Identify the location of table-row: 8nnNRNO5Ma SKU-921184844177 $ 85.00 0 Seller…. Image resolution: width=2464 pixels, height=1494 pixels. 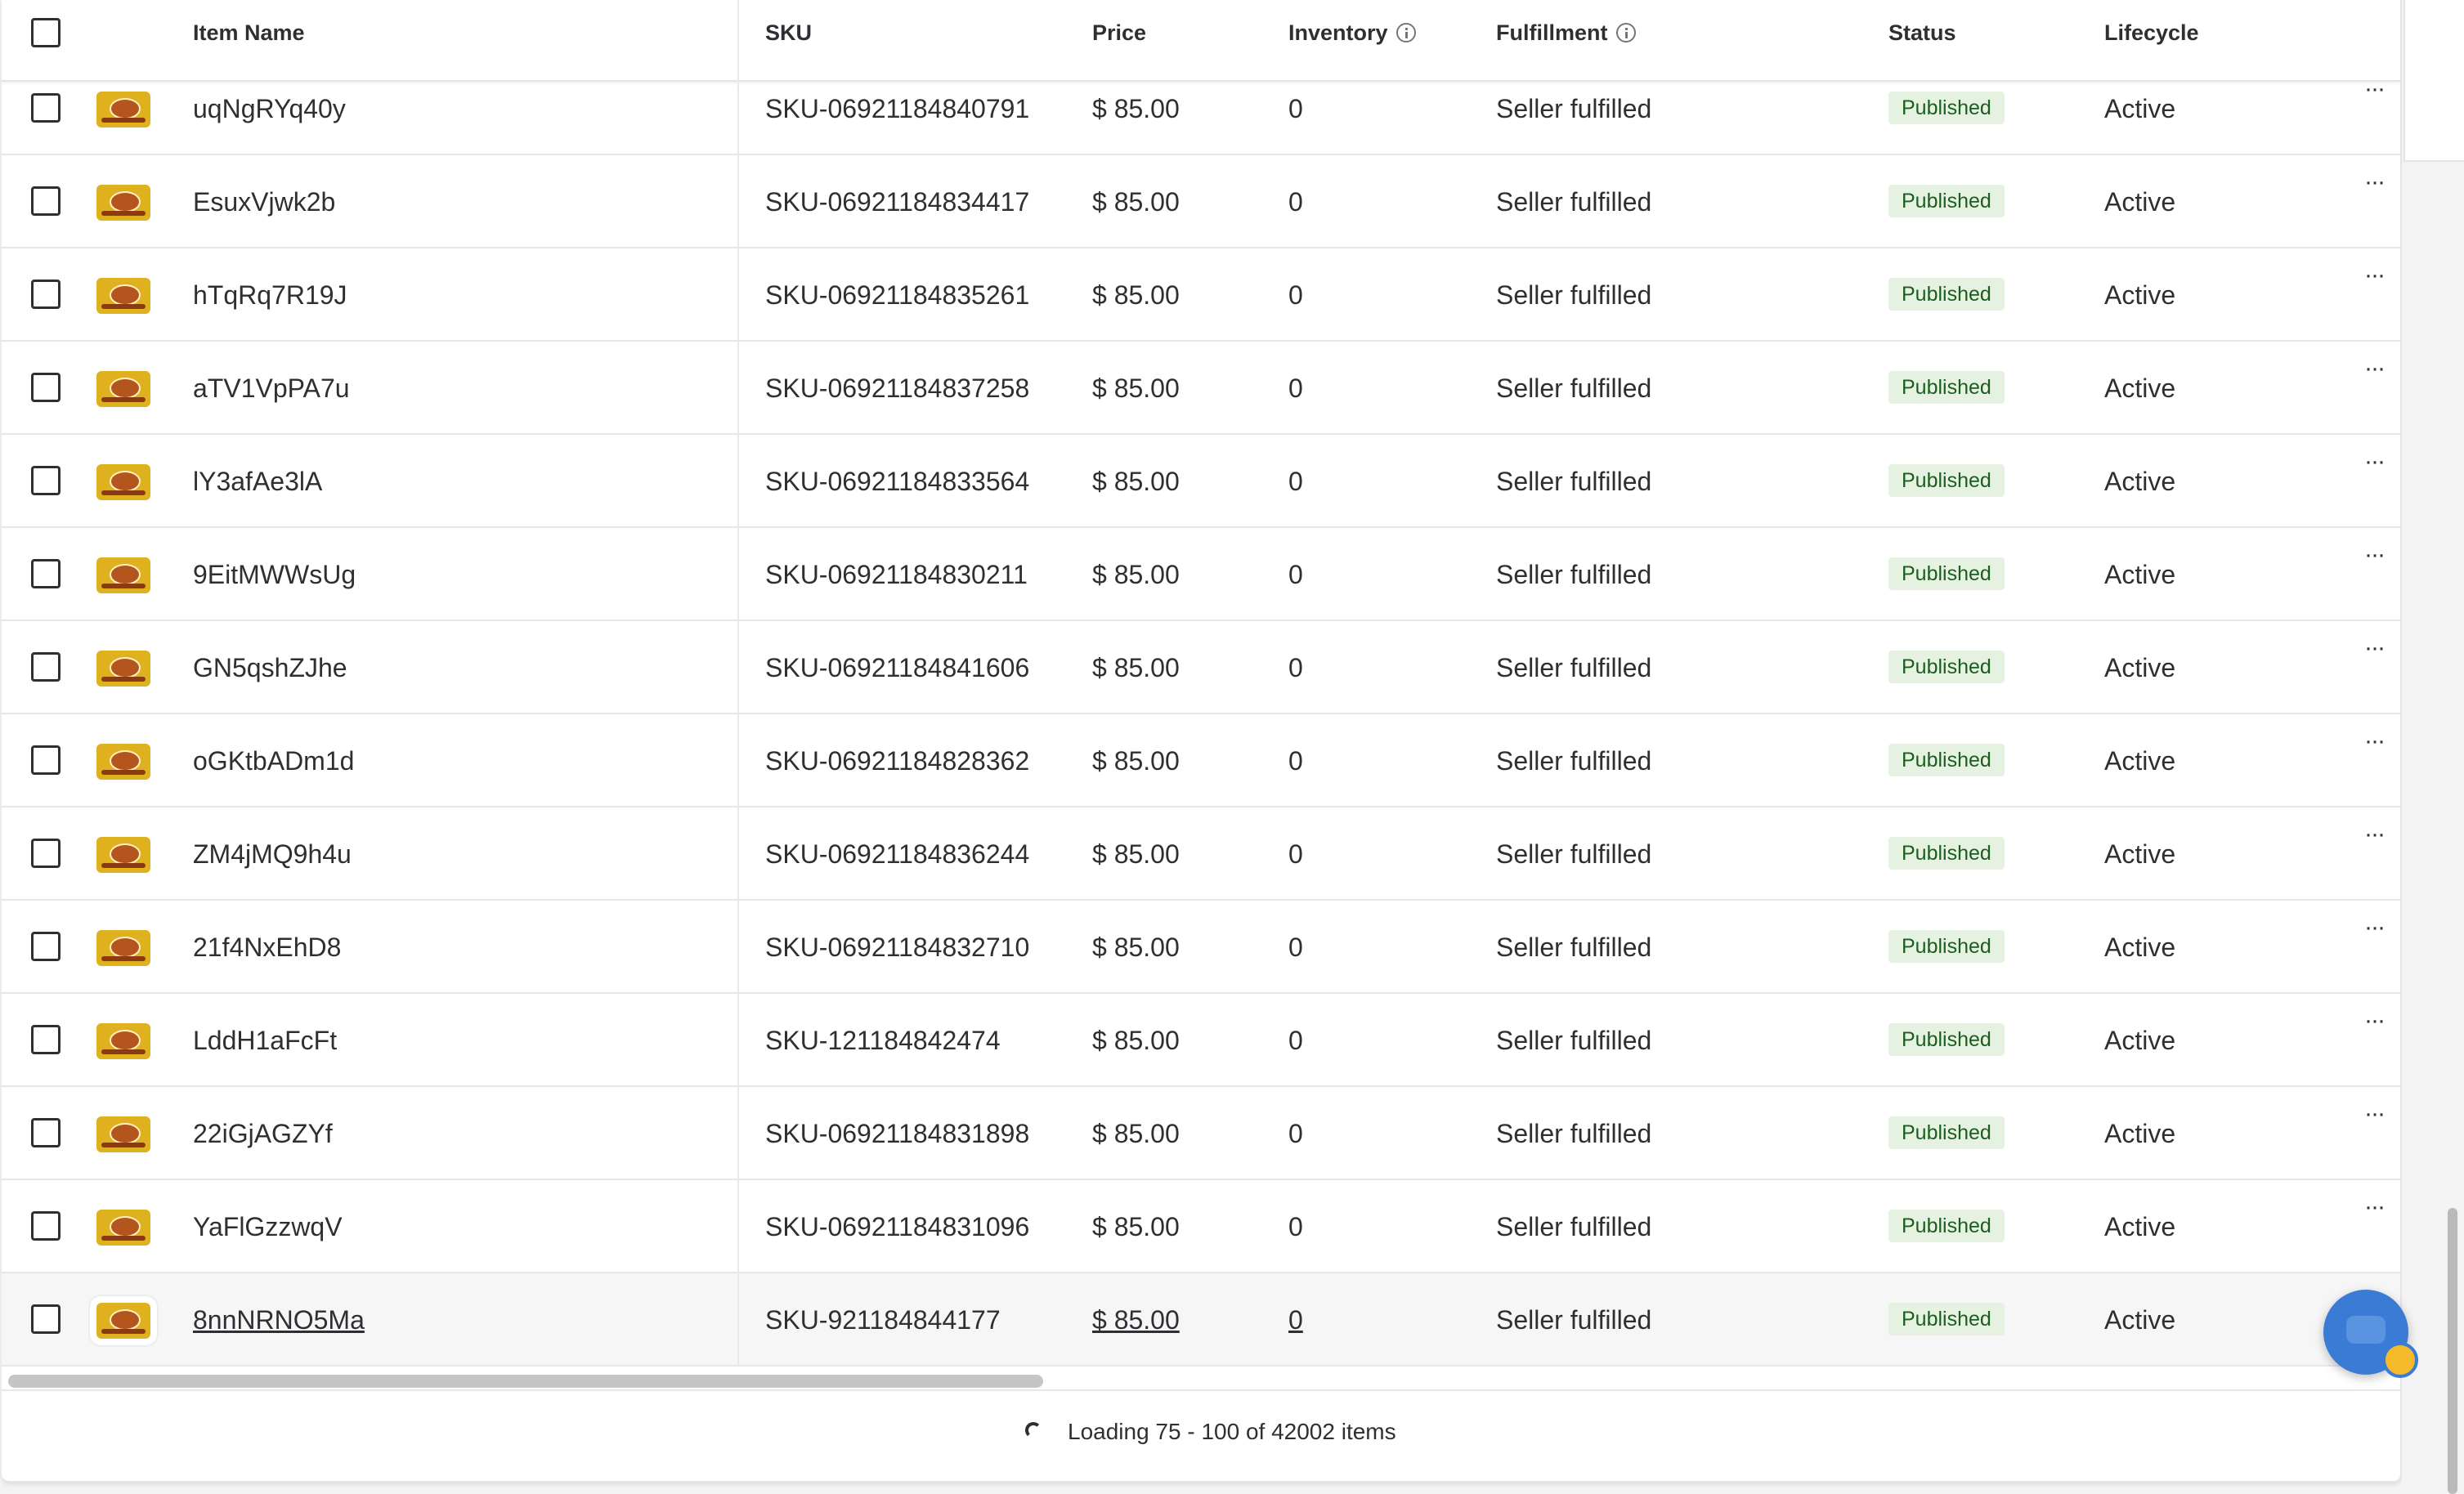
(1201, 1320).